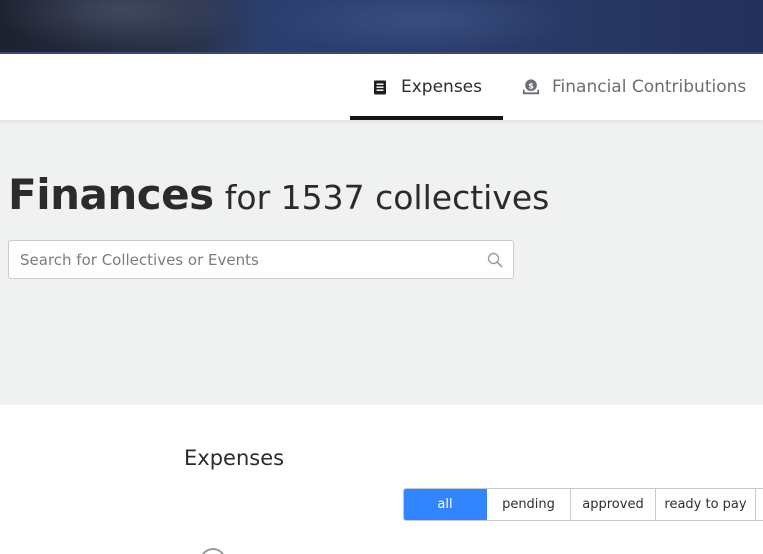  What do you see at coordinates (387, 197) in the screenshot?
I see `page-title-subtitle: for 1537 collectives` at bounding box center [387, 197].